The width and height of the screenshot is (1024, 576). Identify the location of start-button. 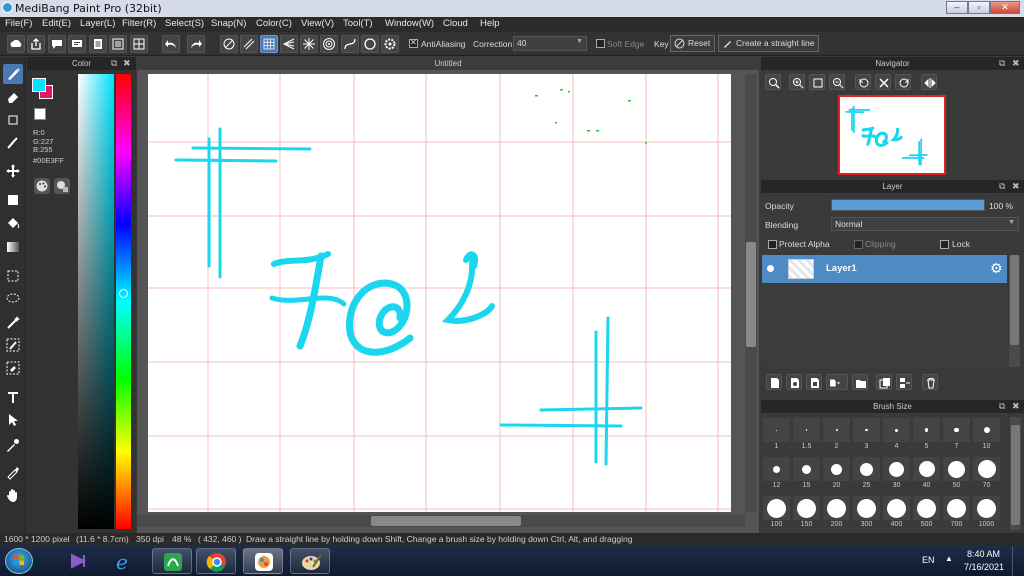
(19, 561).